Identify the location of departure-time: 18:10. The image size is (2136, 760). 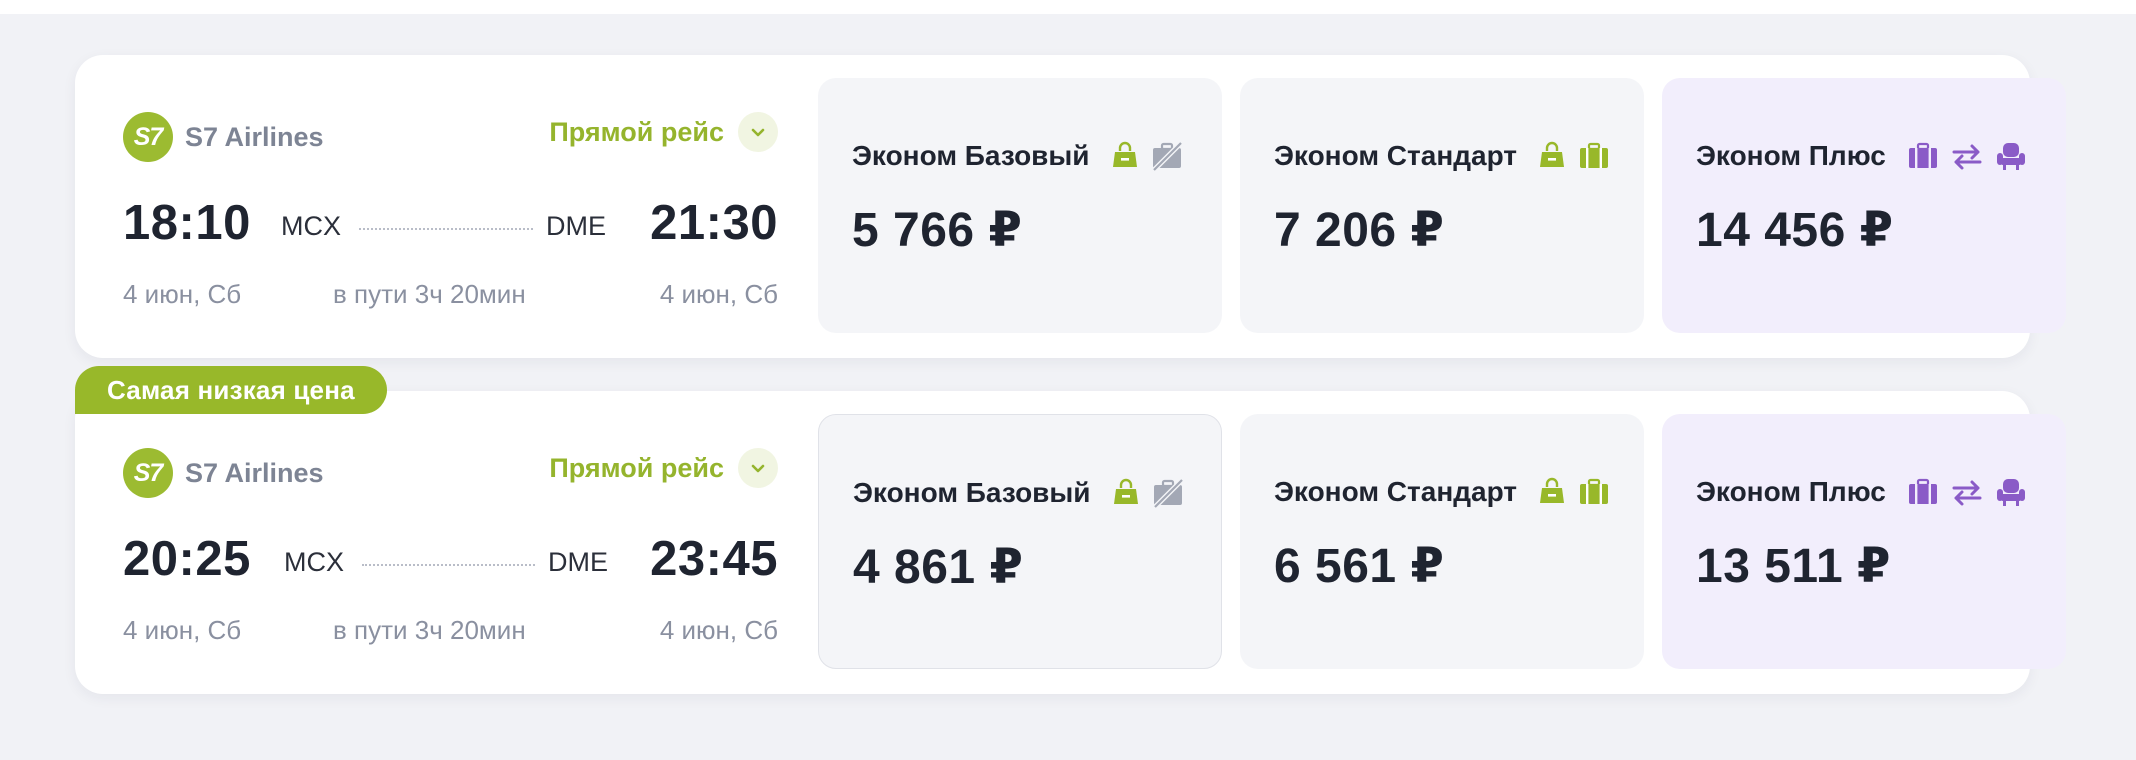
(187, 223).